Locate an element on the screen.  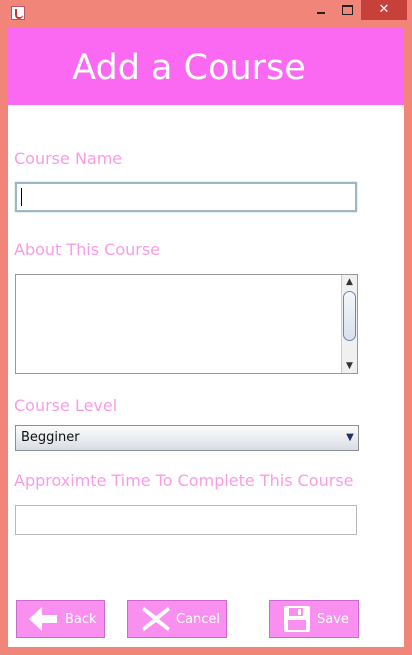
chevron-down-icon: ▼ is located at coordinates (350, 438).